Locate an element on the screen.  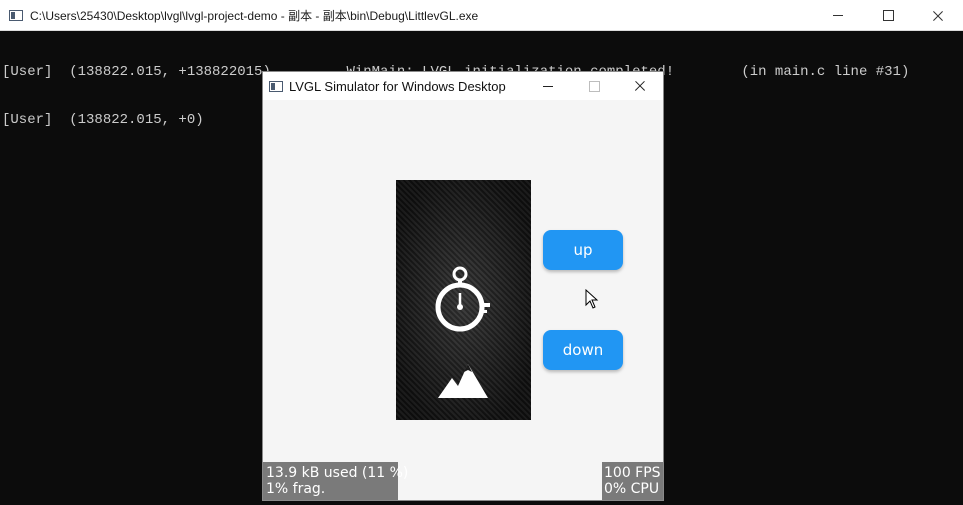
stopwatch-icon is located at coordinates (462, 299).